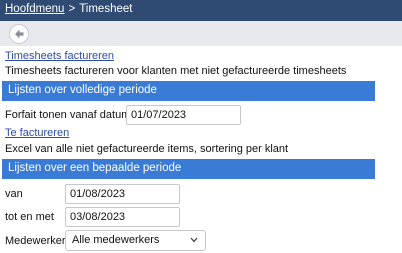 This screenshot has width=402, height=253. What do you see at coordinates (59, 56) in the screenshot?
I see `timesheets-factureren-link: Timesheets factureren` at bounding box center [59, 56].